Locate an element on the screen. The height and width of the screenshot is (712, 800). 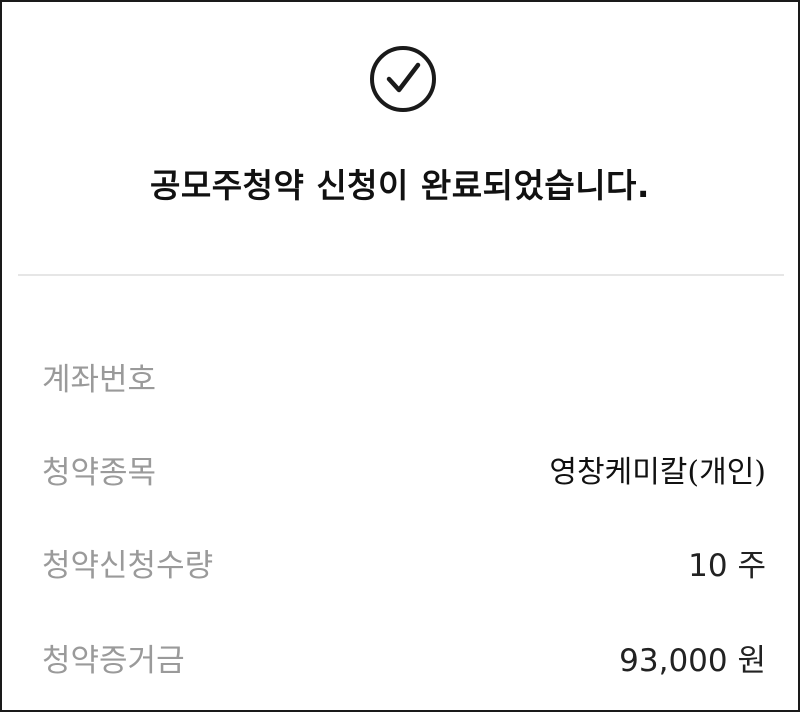
subscription-quantity-value: 10 주 is located at coordinates (727, 566).